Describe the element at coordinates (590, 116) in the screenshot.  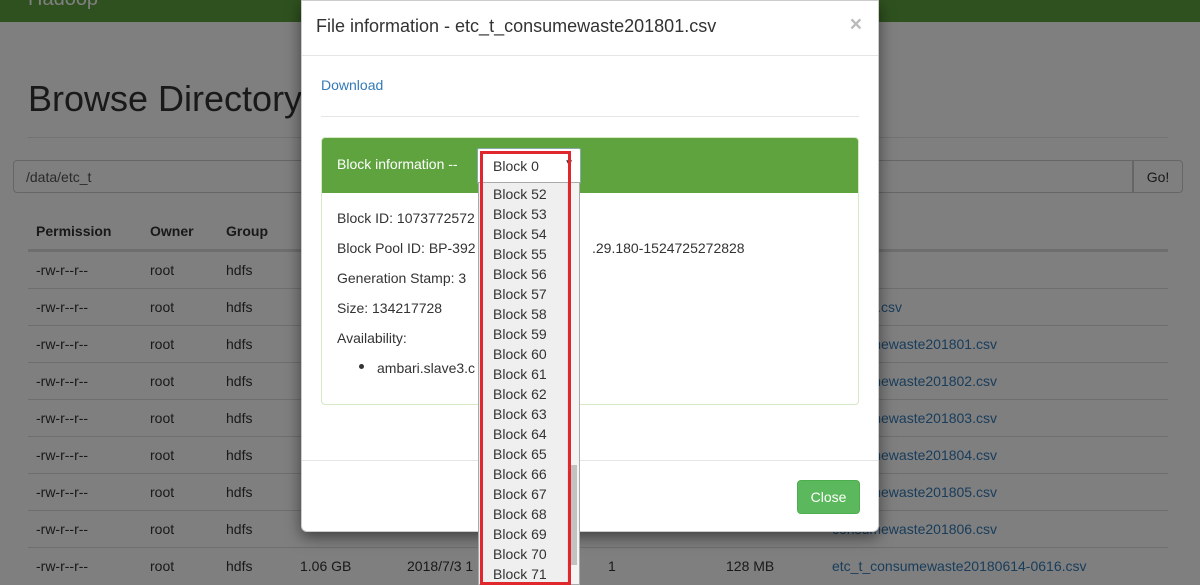
I see `modal-divider` at that location.